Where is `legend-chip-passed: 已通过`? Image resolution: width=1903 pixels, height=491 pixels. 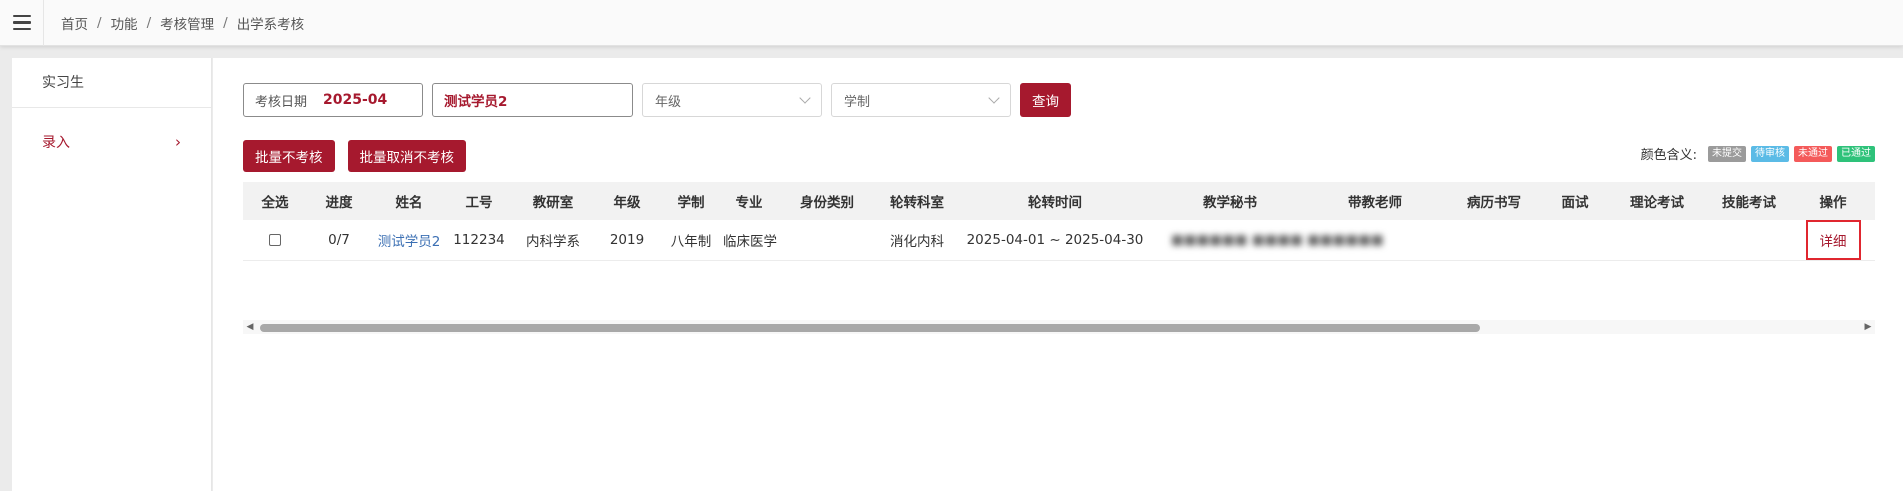 legend-chip-passed: 已通过 is located at coordinates (1856, 153).